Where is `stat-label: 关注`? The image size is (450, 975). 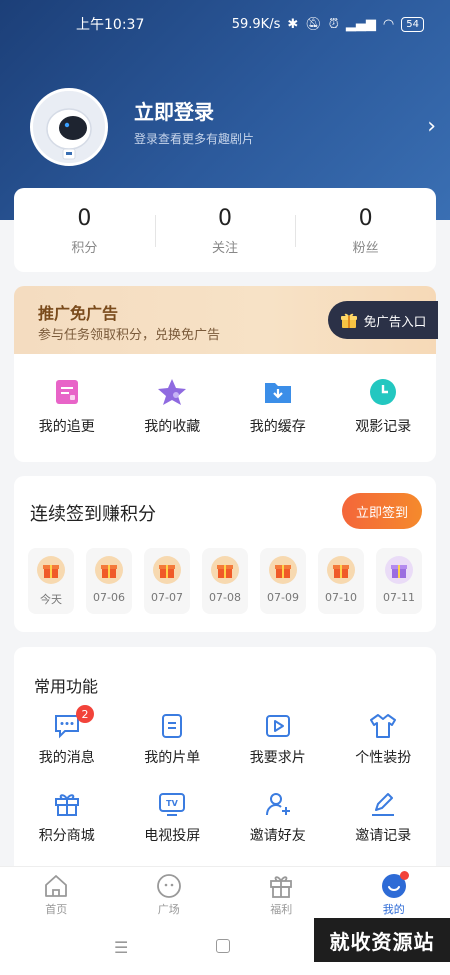
stat-label: 关注 is located at coordinates (225, 248).